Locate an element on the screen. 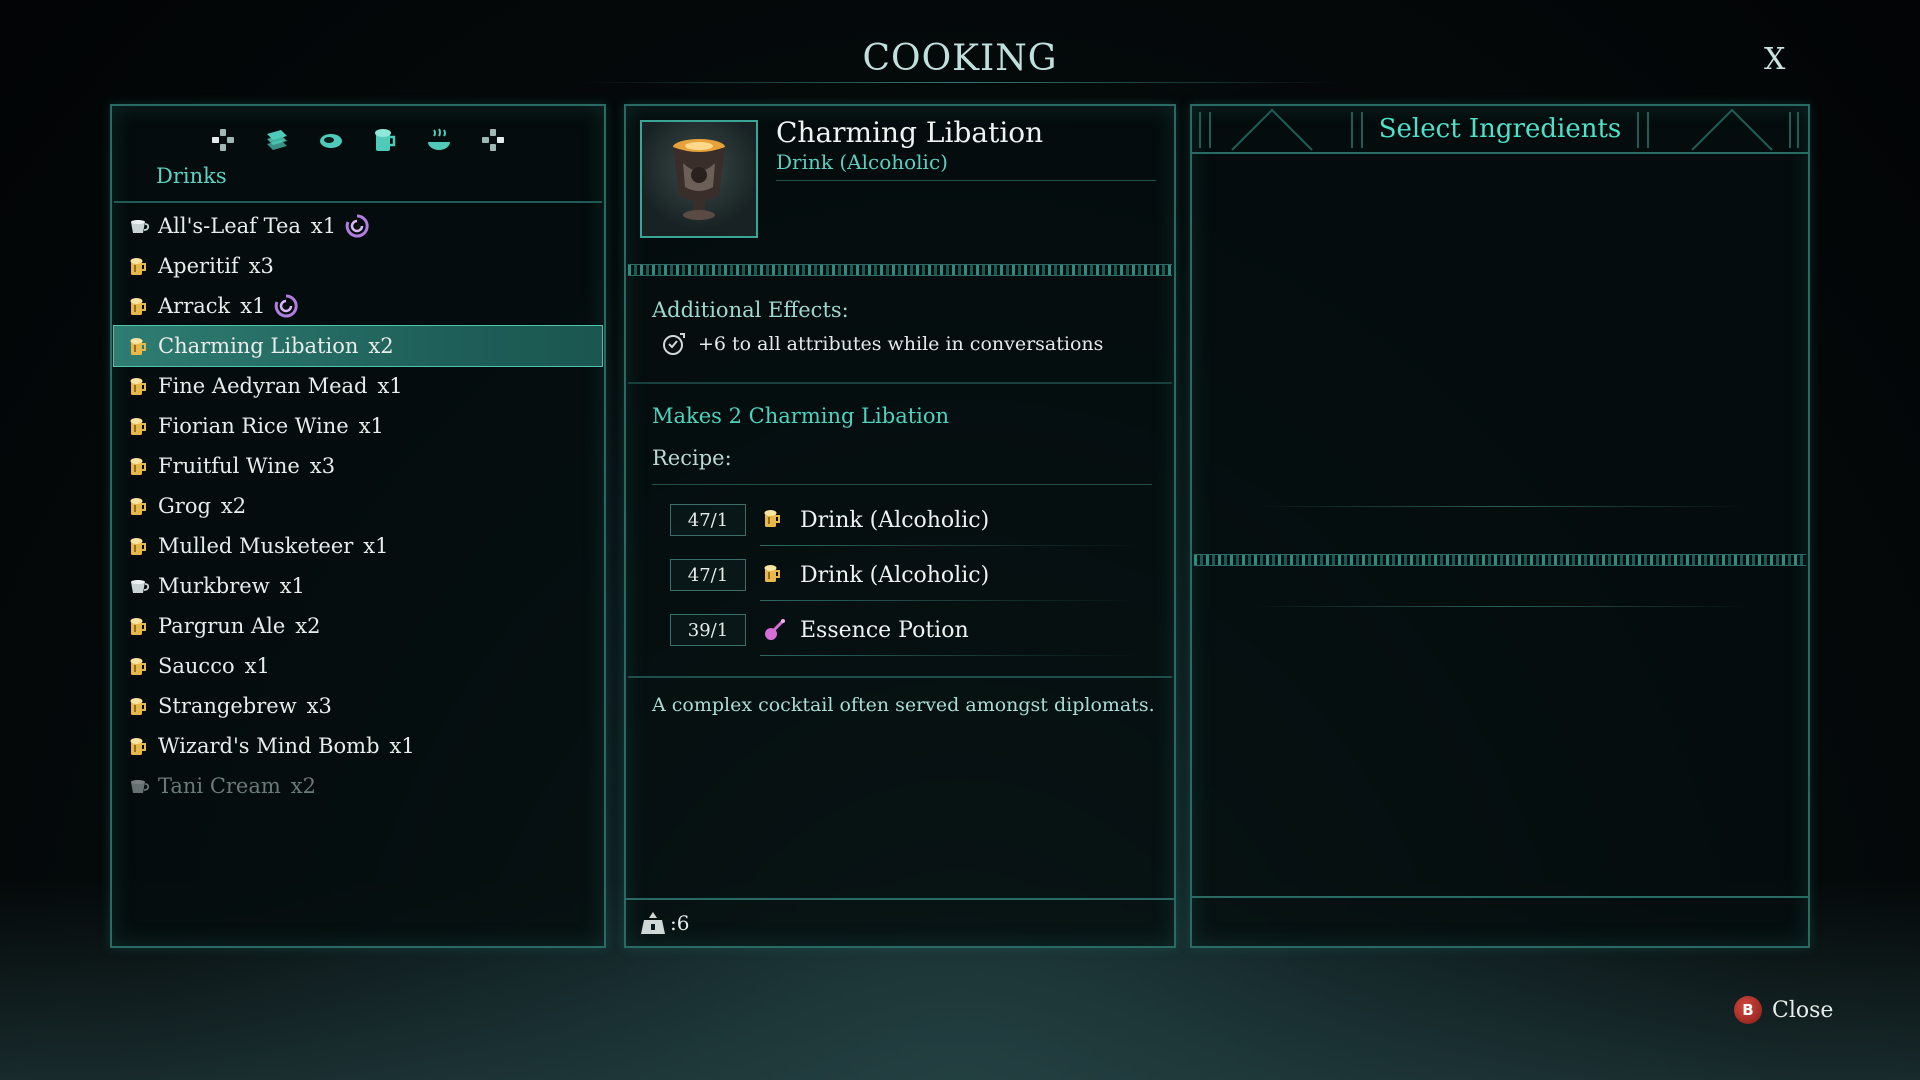 The width and height of the screenshot is (1920, 1080). ingredient-name: Essence Potion is located at coordinates (884, 630).